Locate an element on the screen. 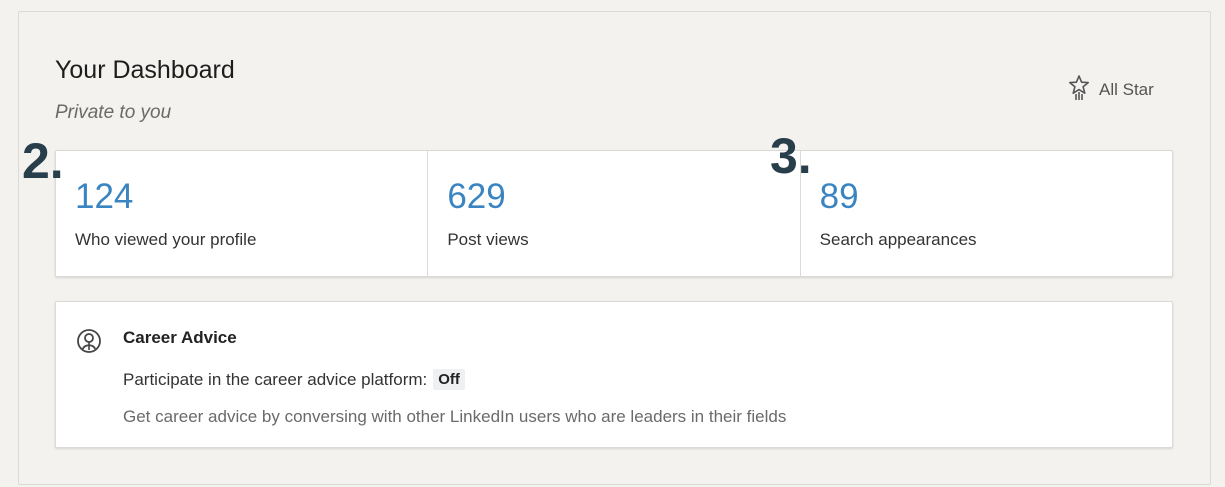 The height and width of the screenshot is (487, 1225). stat-label: Post views is located at coordinates (488, 239).